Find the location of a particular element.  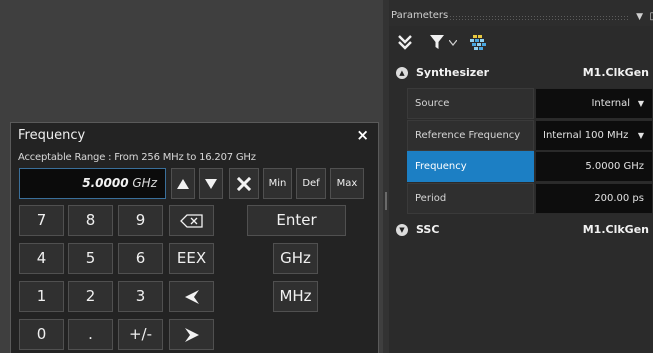

def-button: Def is located at coordinates (311, 183).